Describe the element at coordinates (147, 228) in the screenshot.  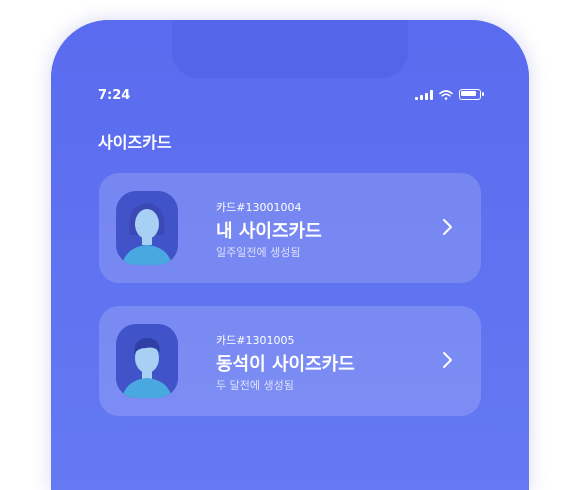
I see `female-avatar` at that location.